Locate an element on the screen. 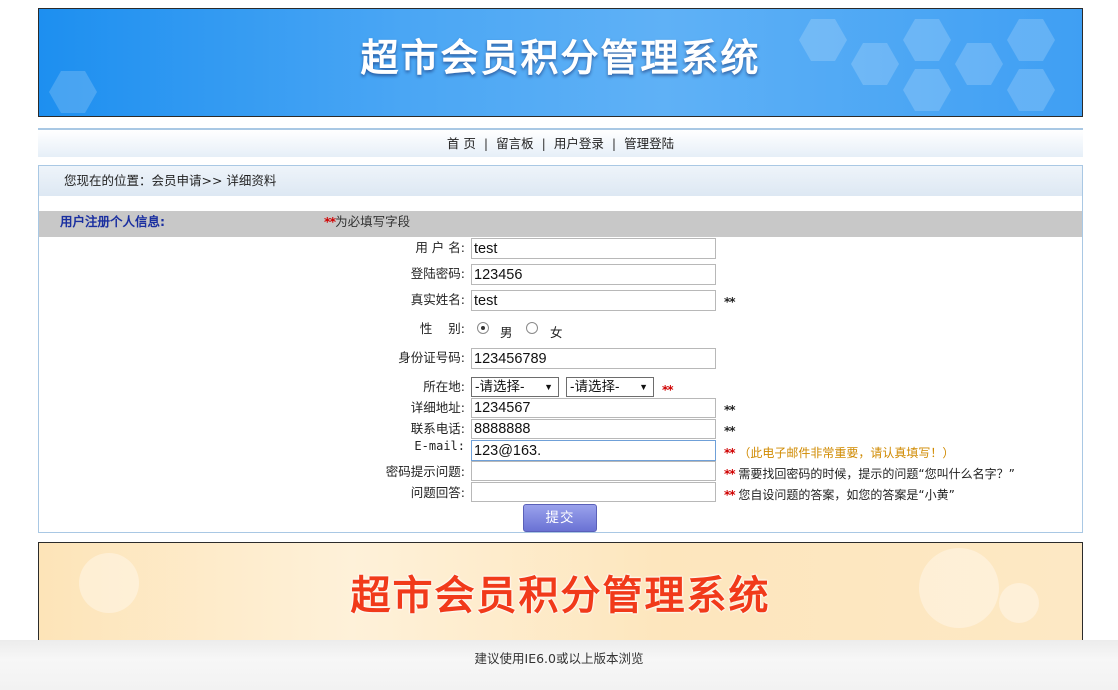  top-nav: 首 页 | 留言板 | 用户登录 | 管理登陆 is located at coordinates (560, 142).